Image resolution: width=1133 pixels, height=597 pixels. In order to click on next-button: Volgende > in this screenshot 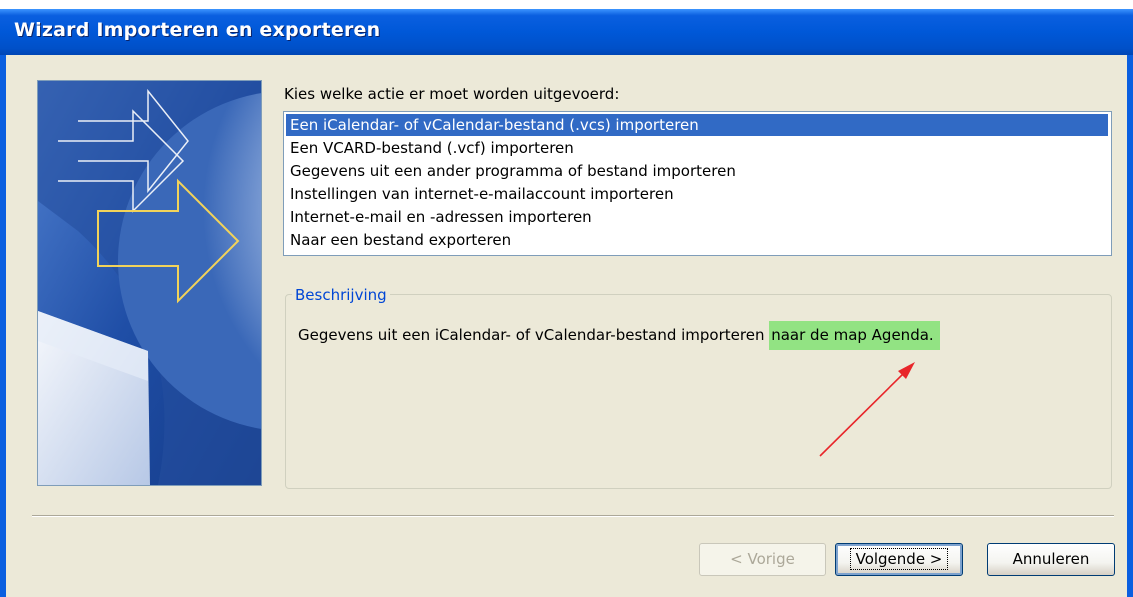, I will do `click(899, 559)`.